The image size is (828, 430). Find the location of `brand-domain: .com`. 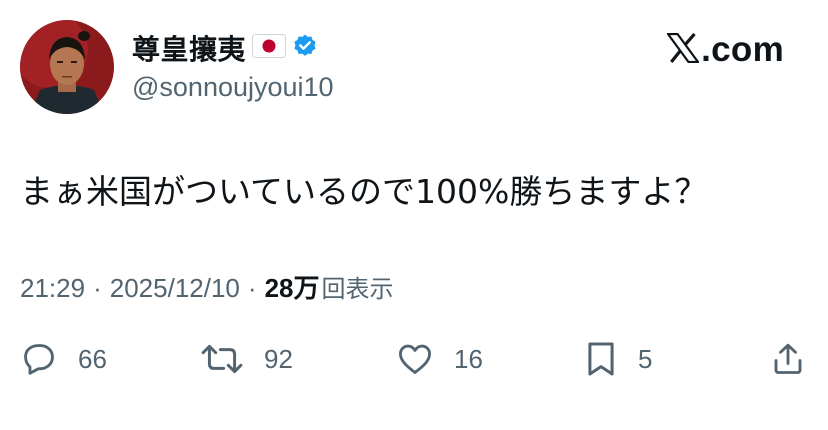

brand-domain: .com is located at coordinates (742, 49).